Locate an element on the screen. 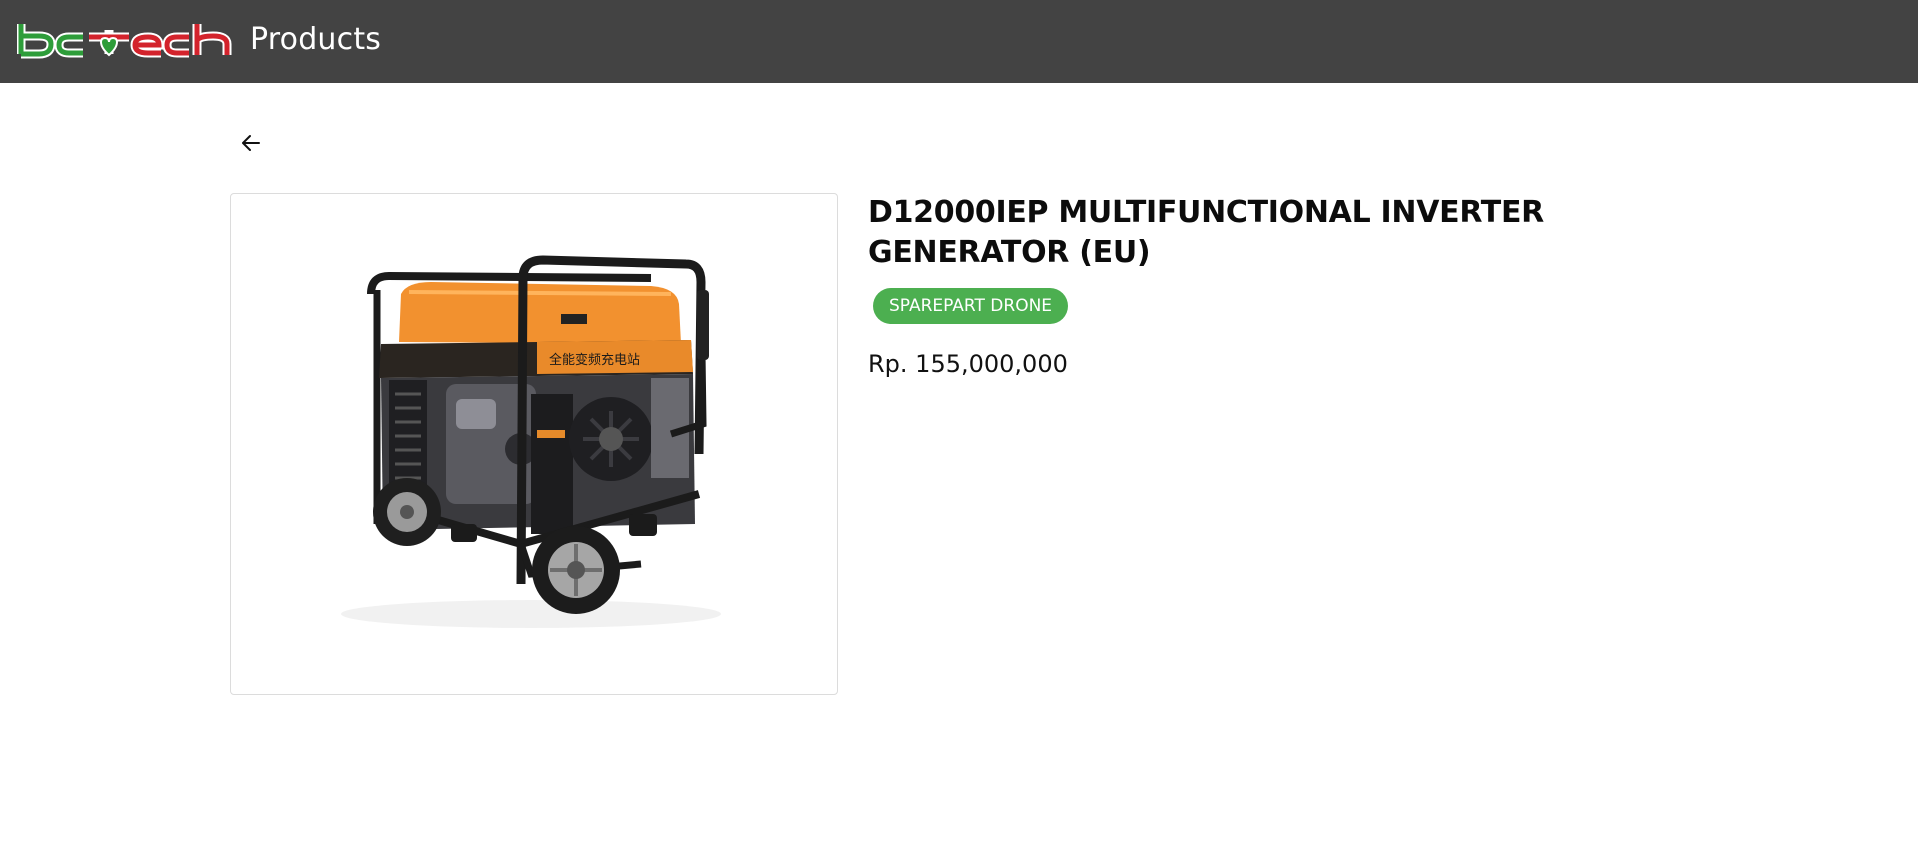 The height and width of the screenshot is (866, 1918). top-app-bar: Products is located at coordinates (959, 41).